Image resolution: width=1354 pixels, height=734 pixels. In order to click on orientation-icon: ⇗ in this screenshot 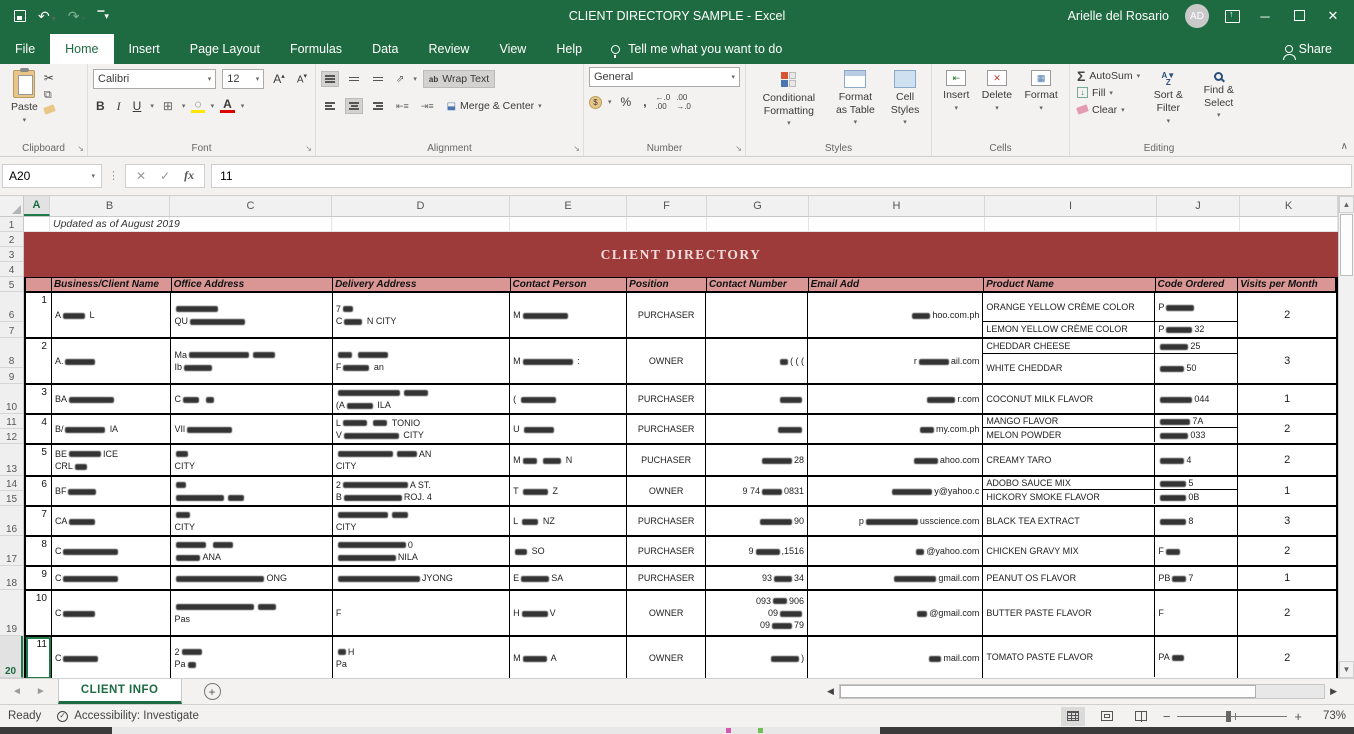, I will do `click(400, 79)`.